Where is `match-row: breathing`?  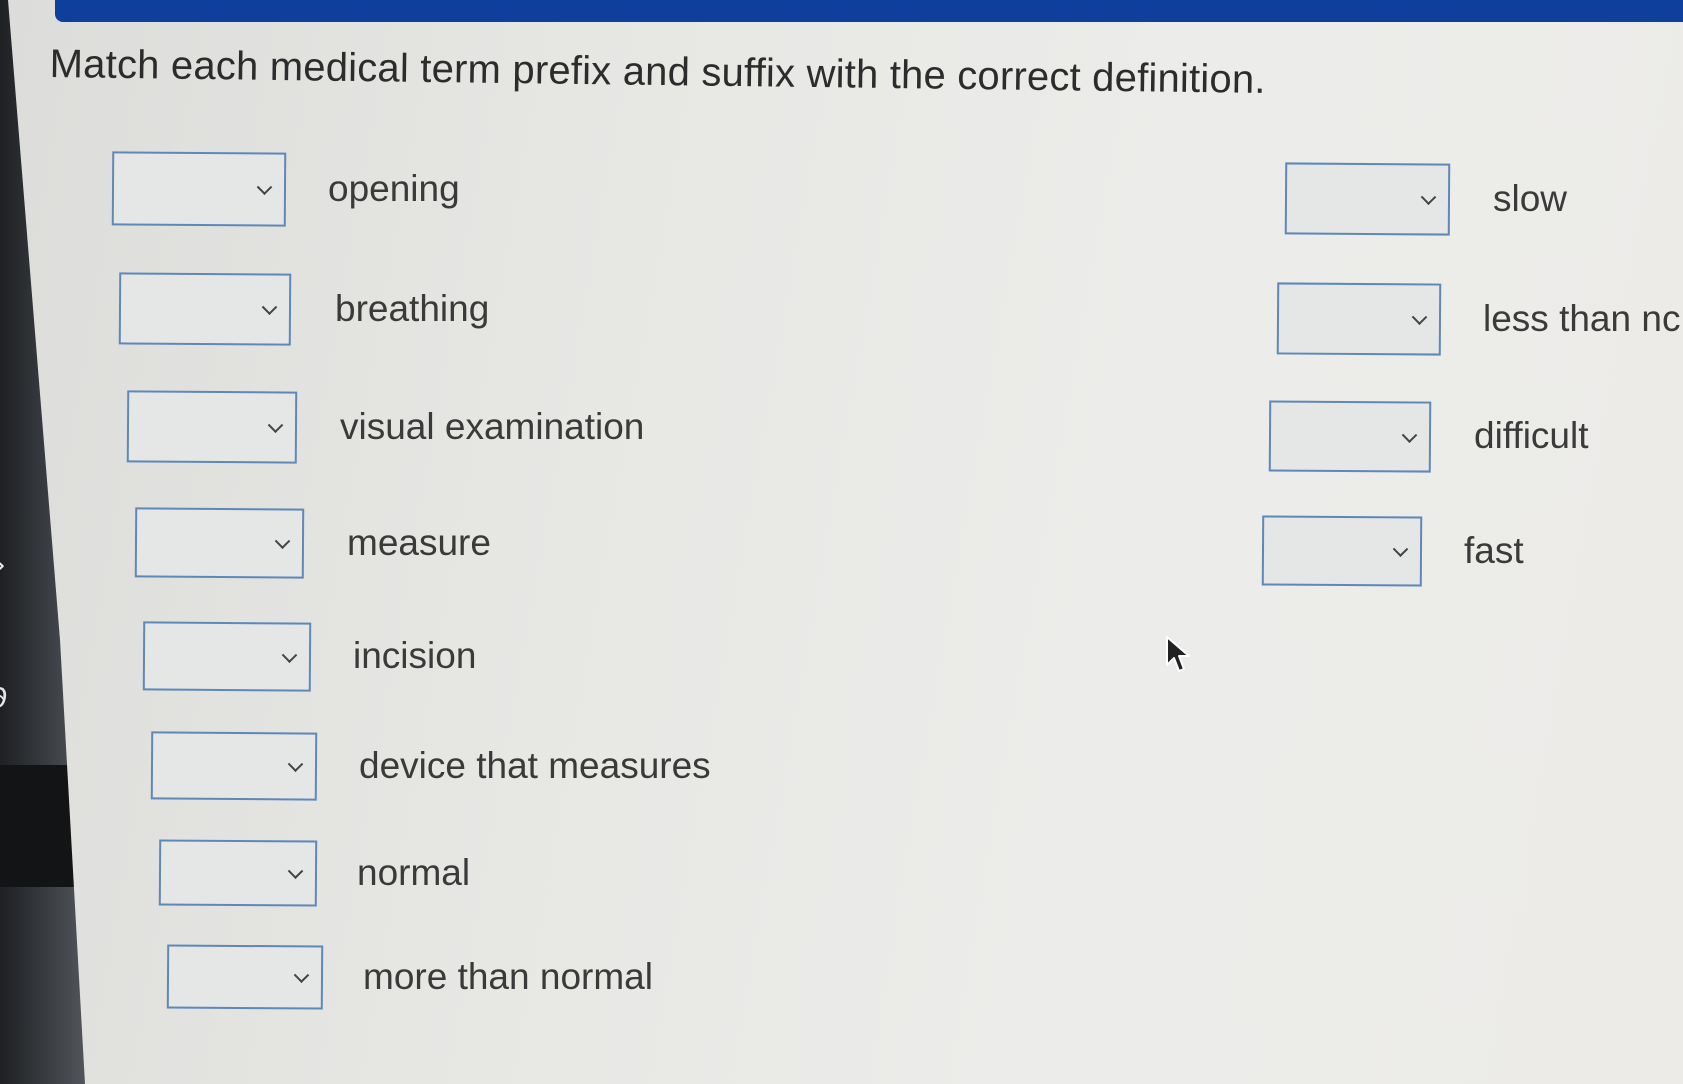 match-row: breathing is located at coordinates (304, 309).